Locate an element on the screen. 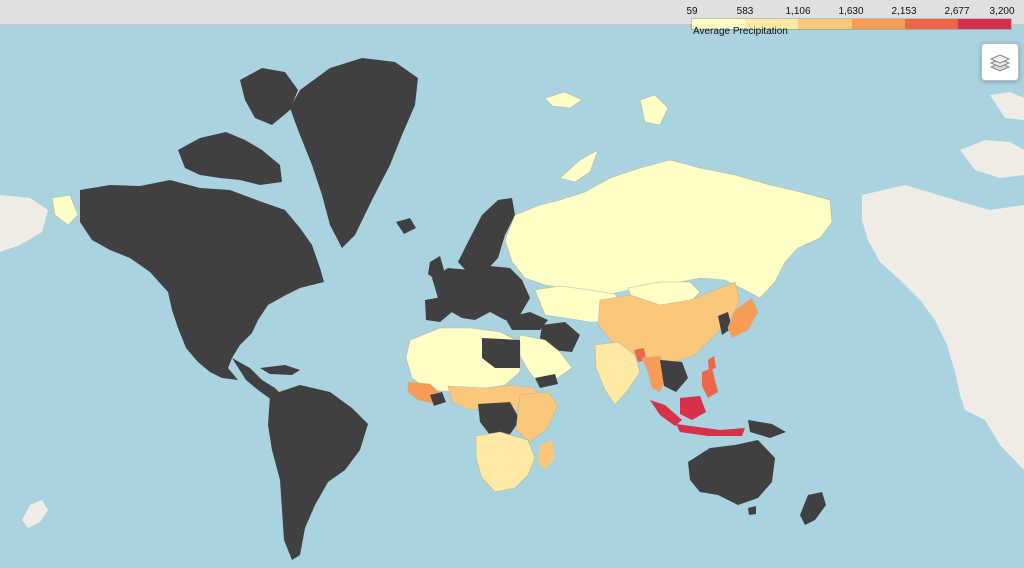  layers-icon is located at coordinates (1000, 63).